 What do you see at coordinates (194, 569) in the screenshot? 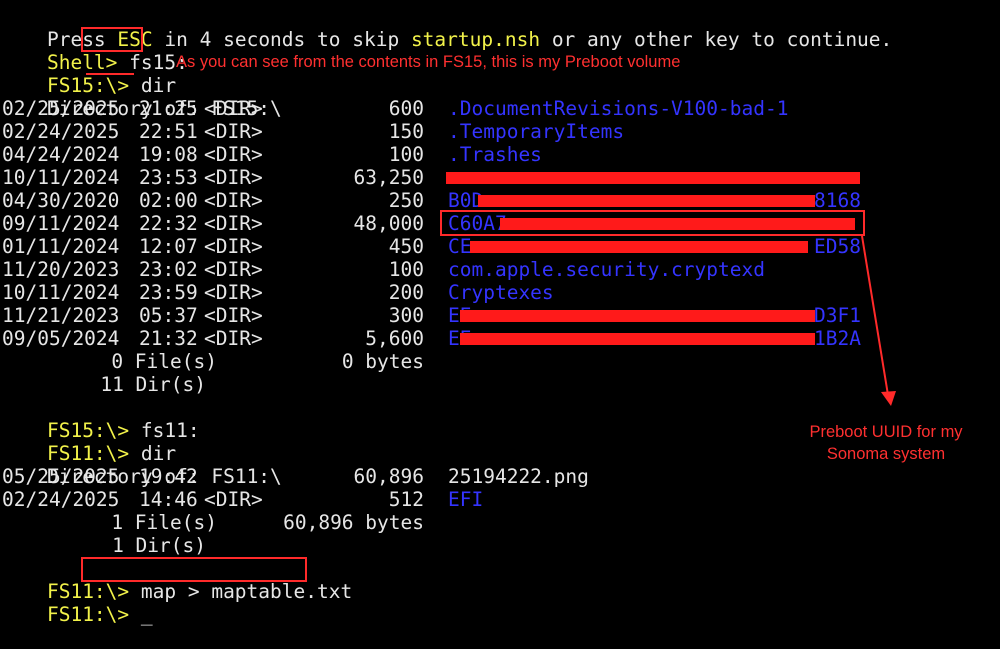
I see `highlight-box-map-command` at bounding box center [194, 569].